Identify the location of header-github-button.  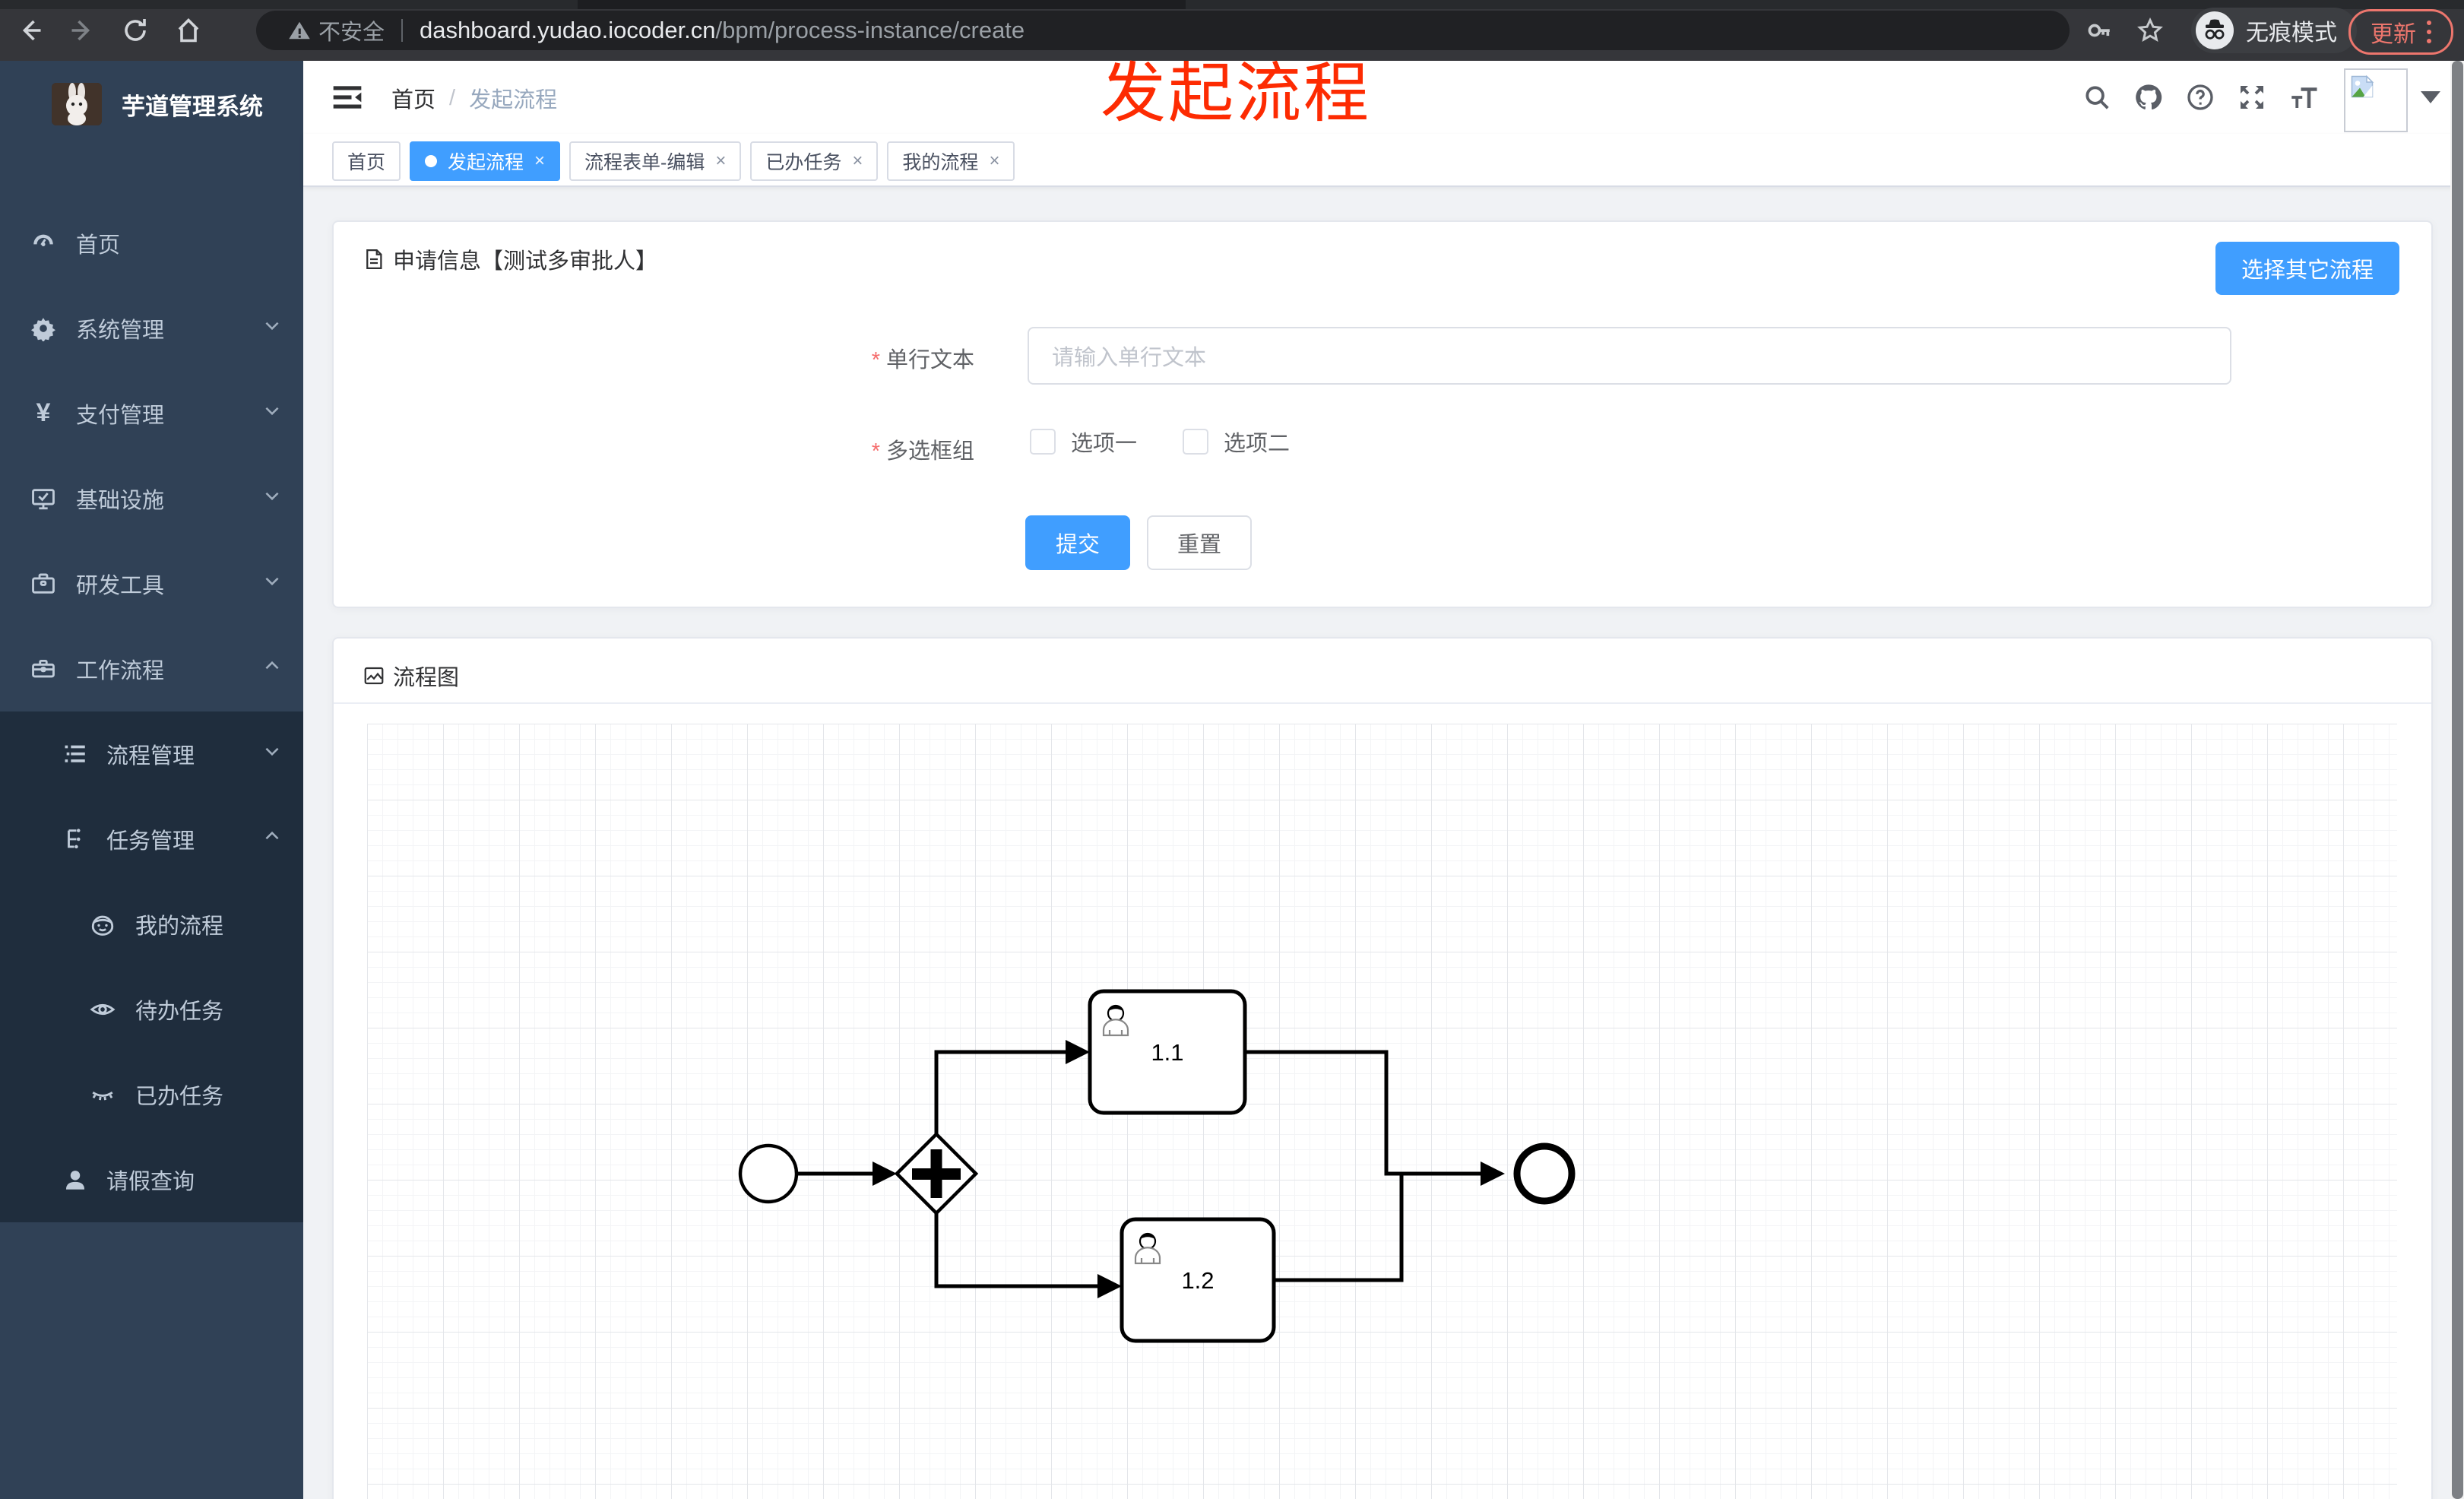
(2148, 98).